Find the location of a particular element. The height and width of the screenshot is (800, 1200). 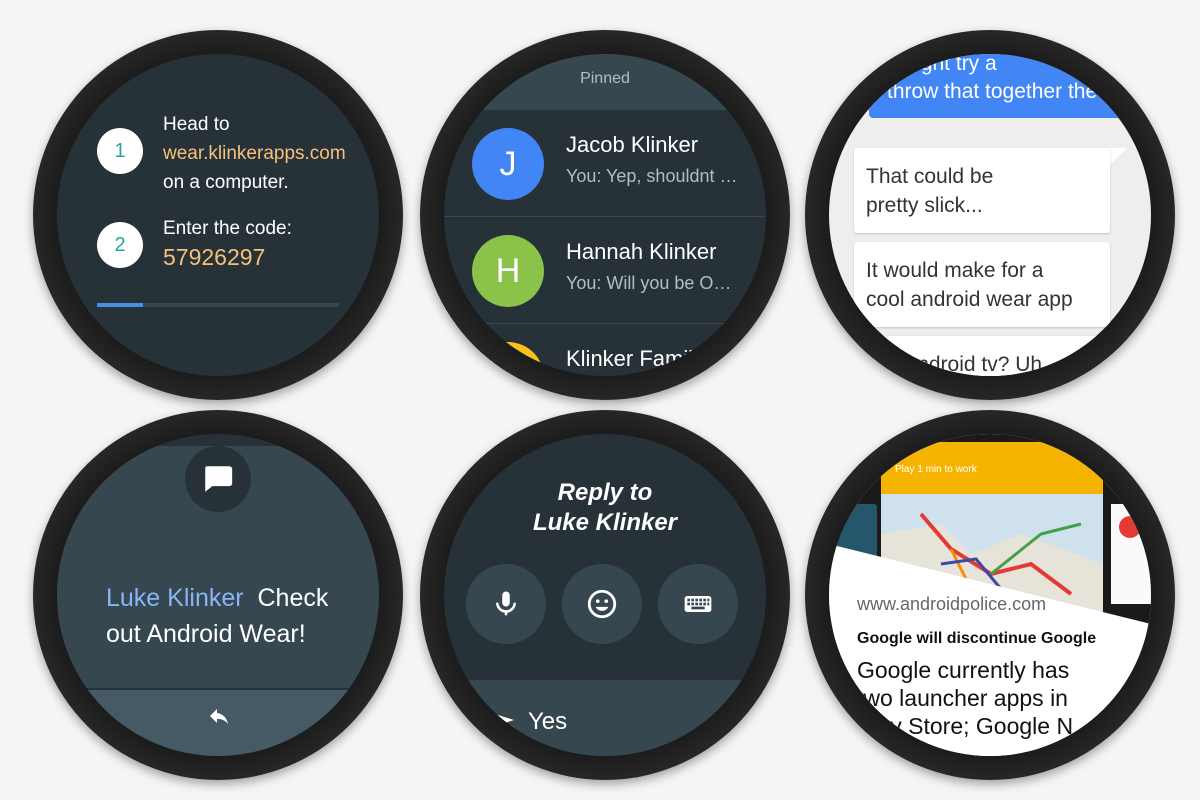

reply-title-line1: Reply to is located at coordinates (605, 492).